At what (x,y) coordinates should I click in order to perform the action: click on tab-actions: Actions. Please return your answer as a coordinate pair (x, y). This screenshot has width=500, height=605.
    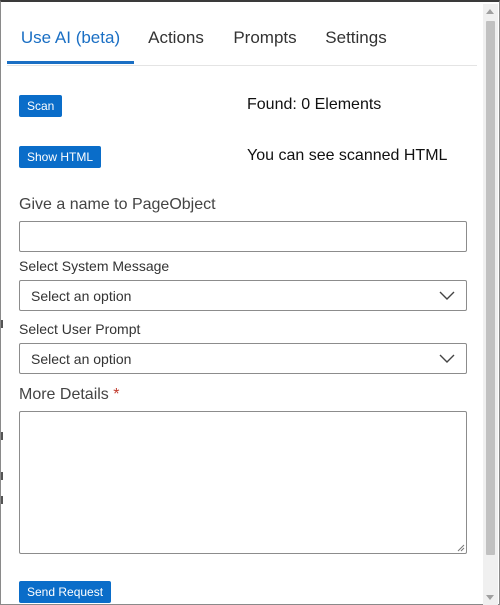
    Looking at the image, I should click on (176, 40).